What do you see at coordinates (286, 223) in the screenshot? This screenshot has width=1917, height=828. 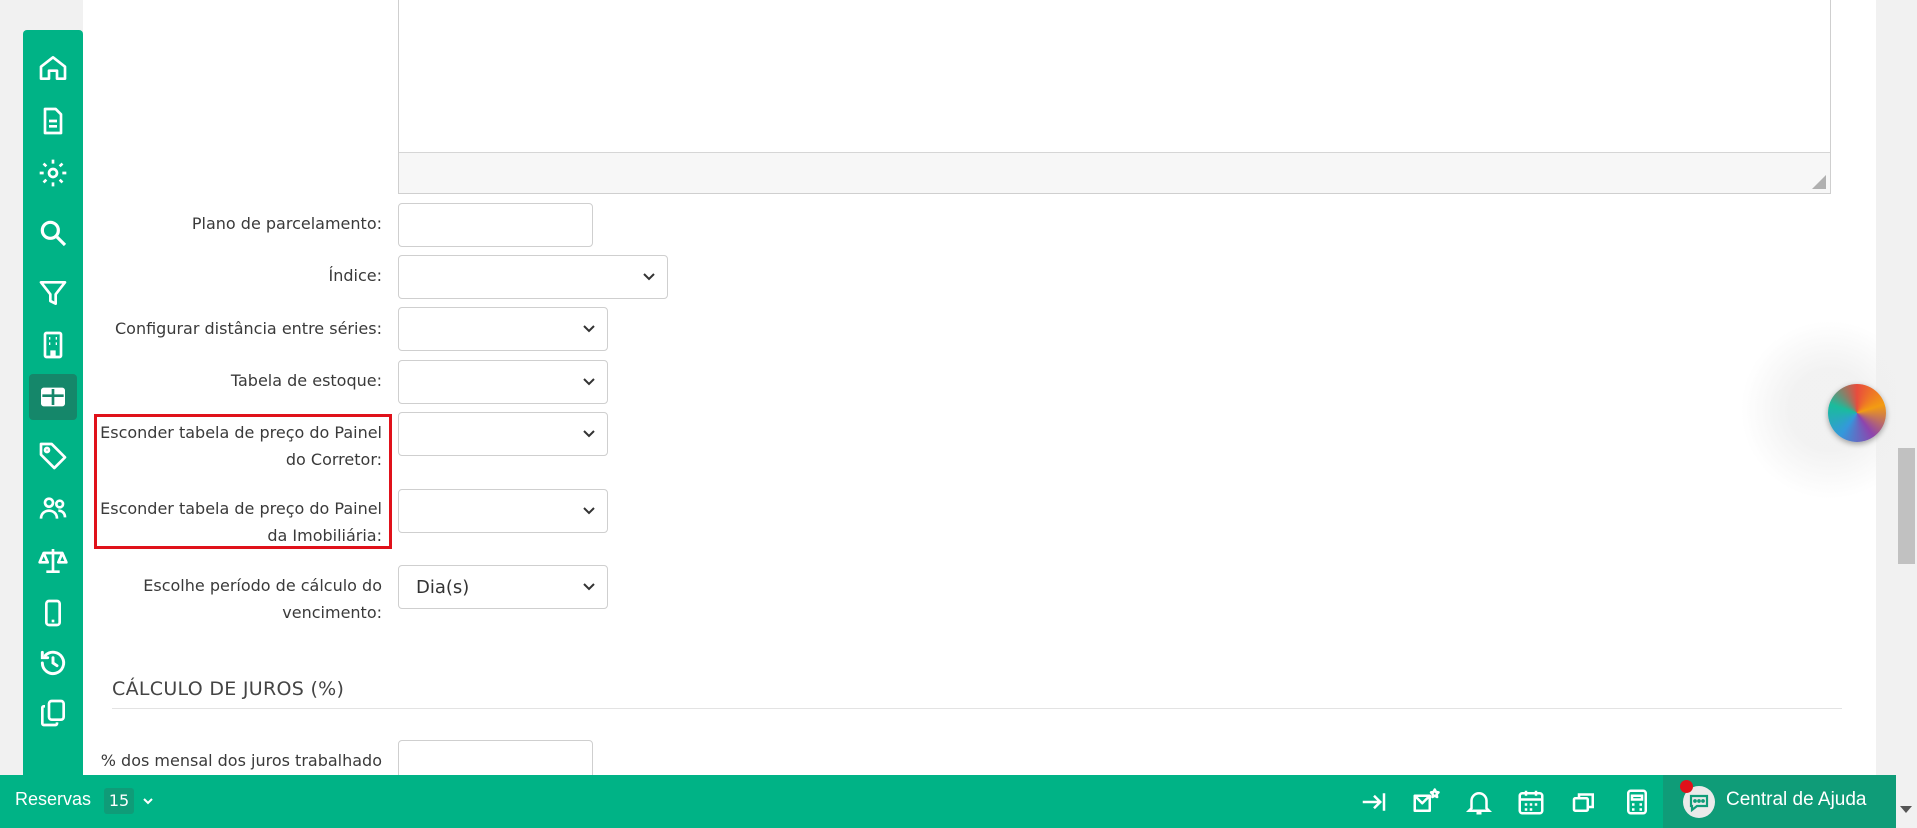 I see `plano-label: Plano de parcelamento:` at bounding box center [286, 223].